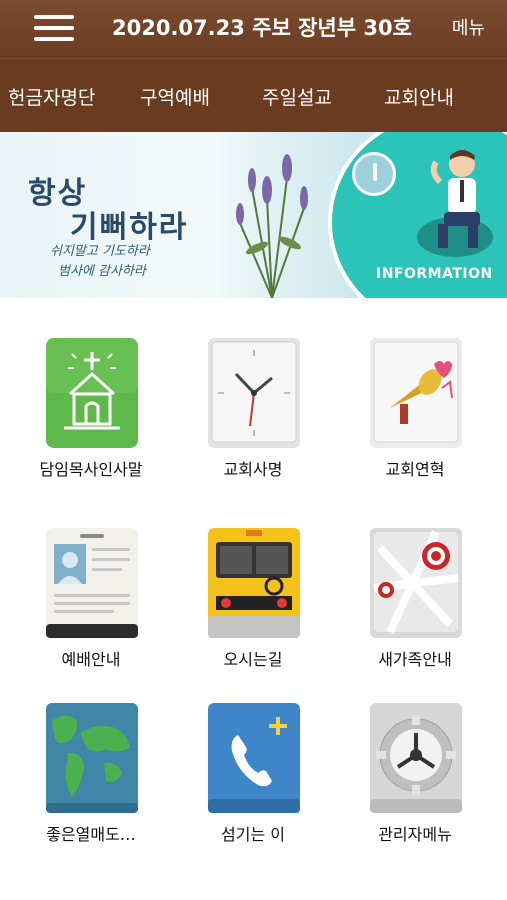 The image size is (507, 900). What do you see at coordinates (175, 96) in the screenshot?
I see `tab-district-worship: 구역예배` at bounding box center [175, 96].